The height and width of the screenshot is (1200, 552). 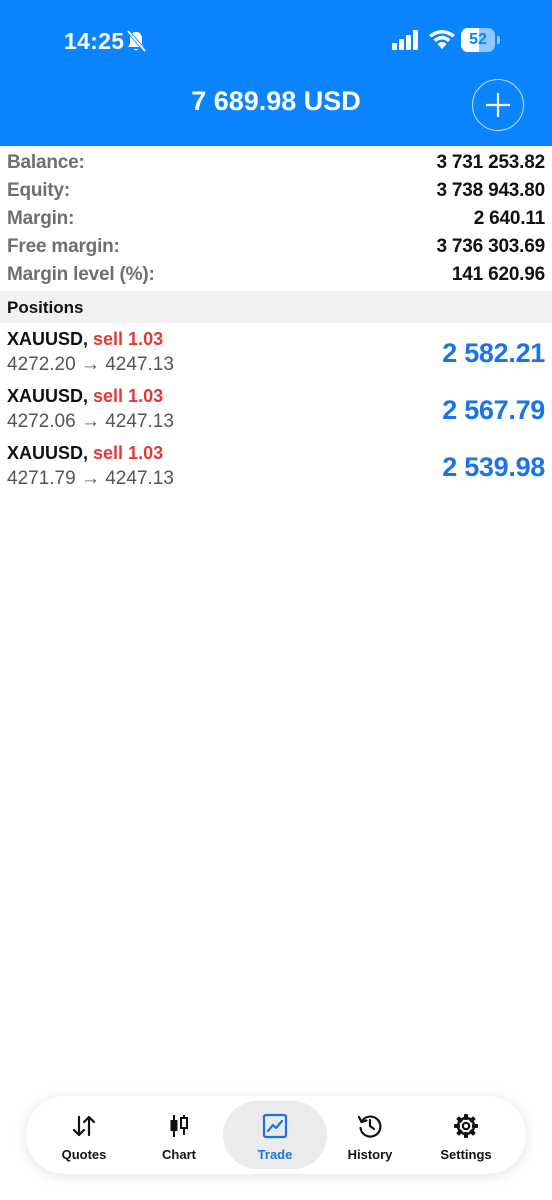 What do you see at coordinates (81, 274) in the screenshot?
I see `summary-label: Margin level (%):` at bounding box center [81, 274].